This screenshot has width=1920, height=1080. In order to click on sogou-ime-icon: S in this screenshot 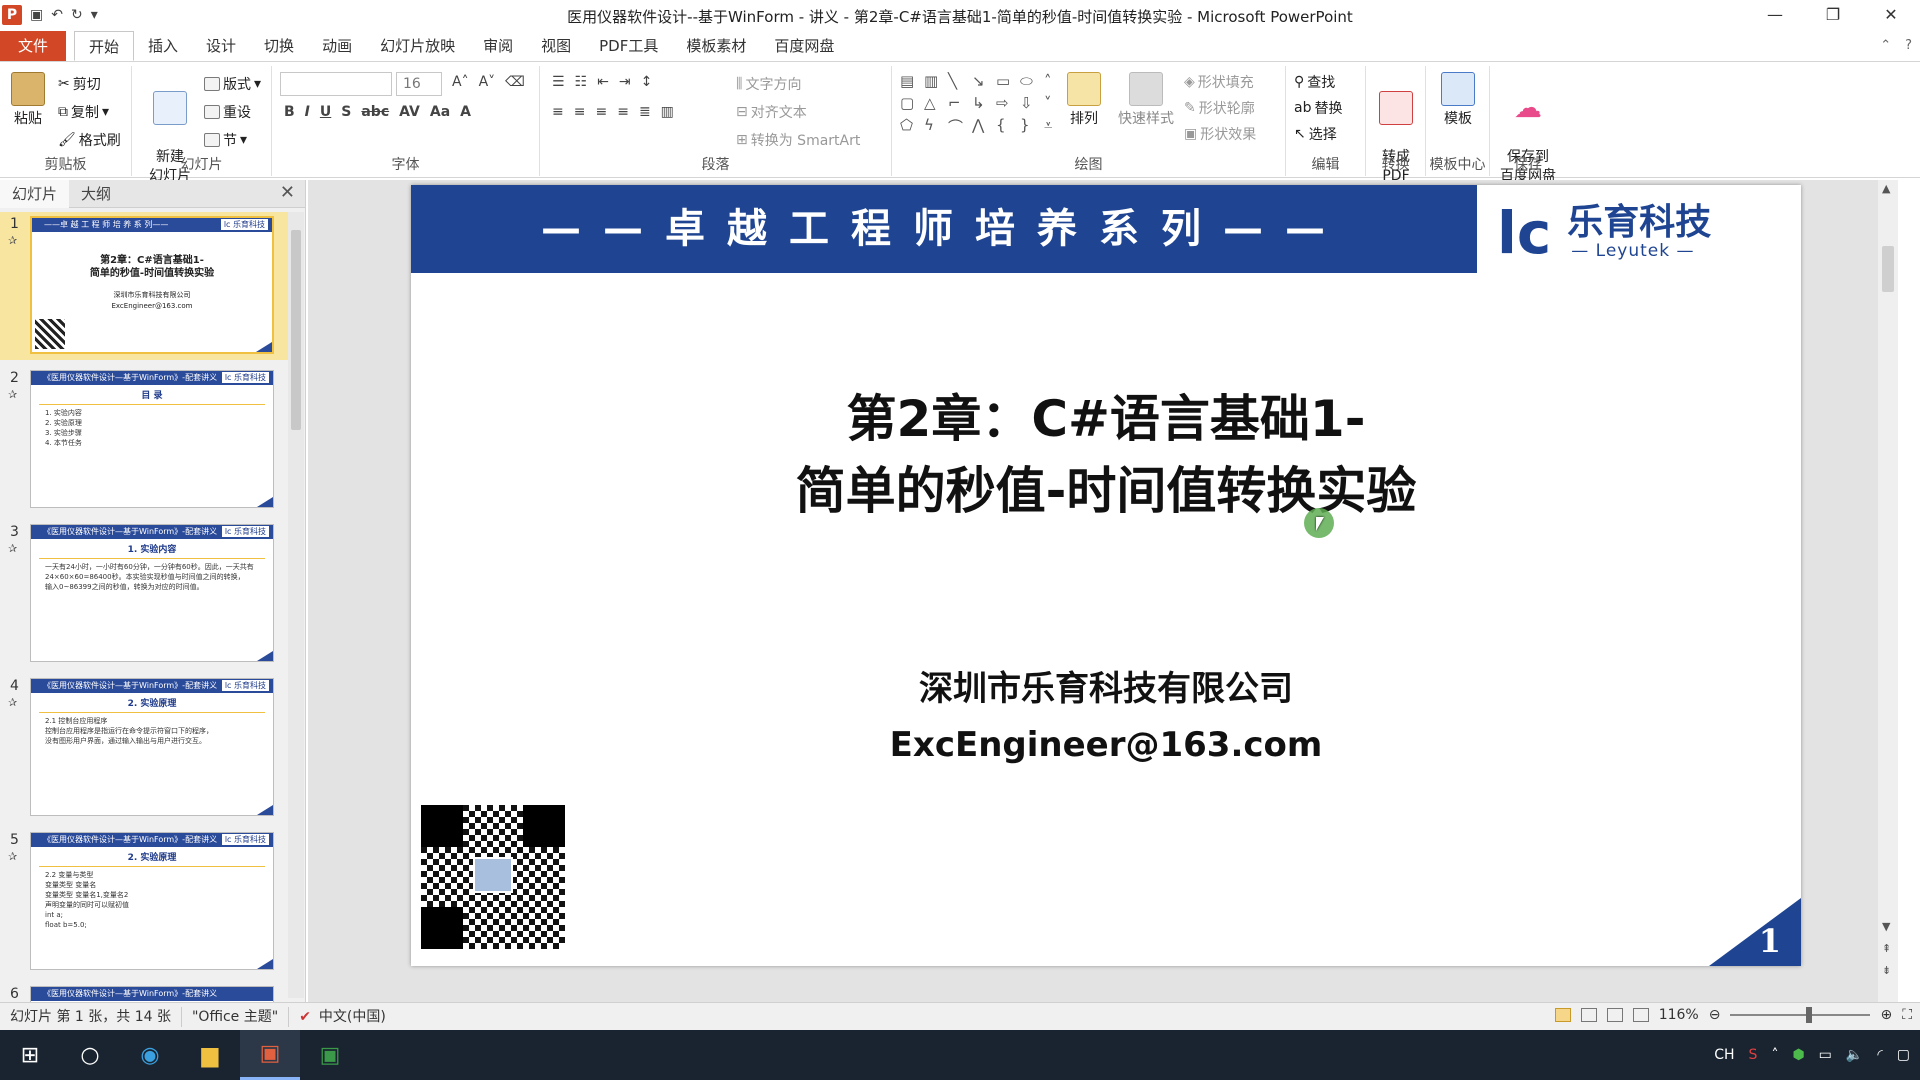, I will do `click(1753, 1055)`.